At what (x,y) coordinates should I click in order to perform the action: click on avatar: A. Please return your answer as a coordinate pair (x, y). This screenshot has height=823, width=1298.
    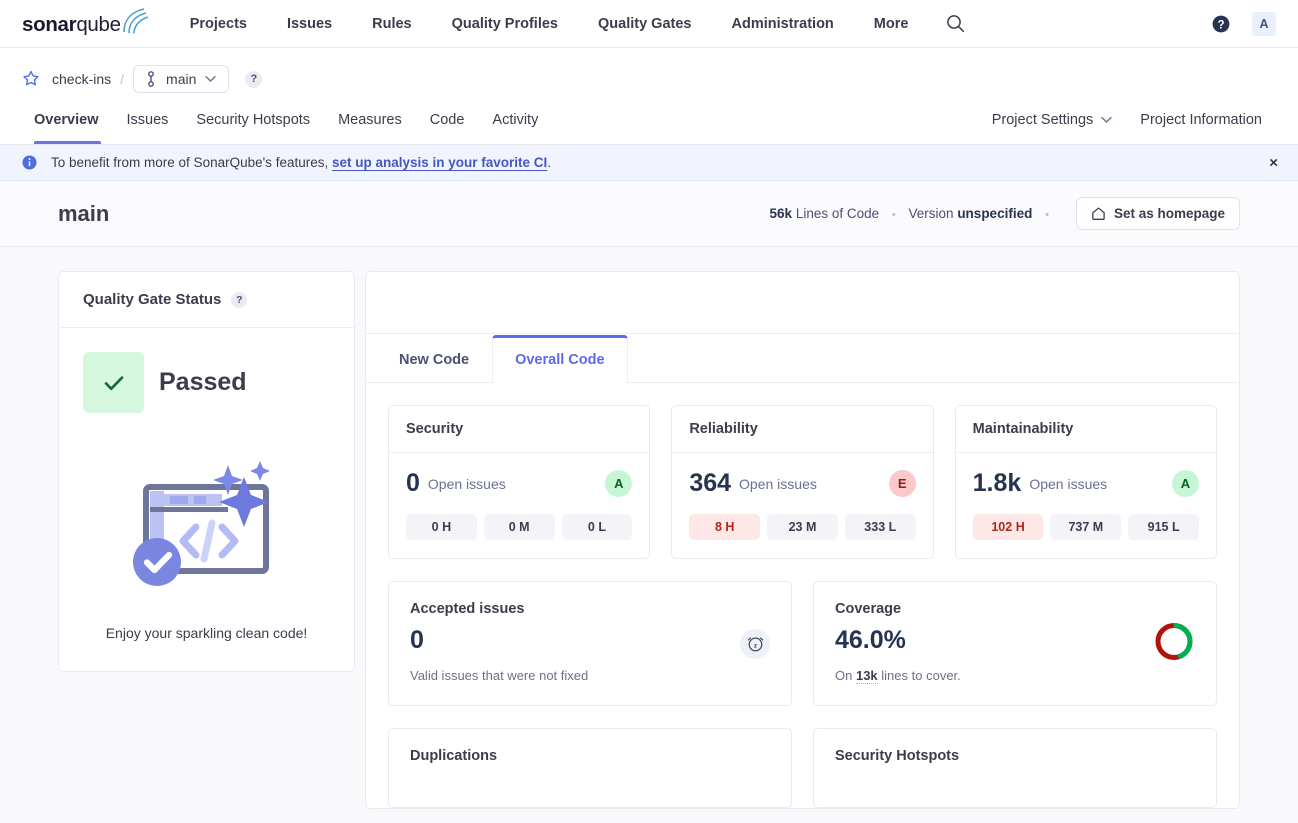
    Looking at the image, I should click on (1264, 23).